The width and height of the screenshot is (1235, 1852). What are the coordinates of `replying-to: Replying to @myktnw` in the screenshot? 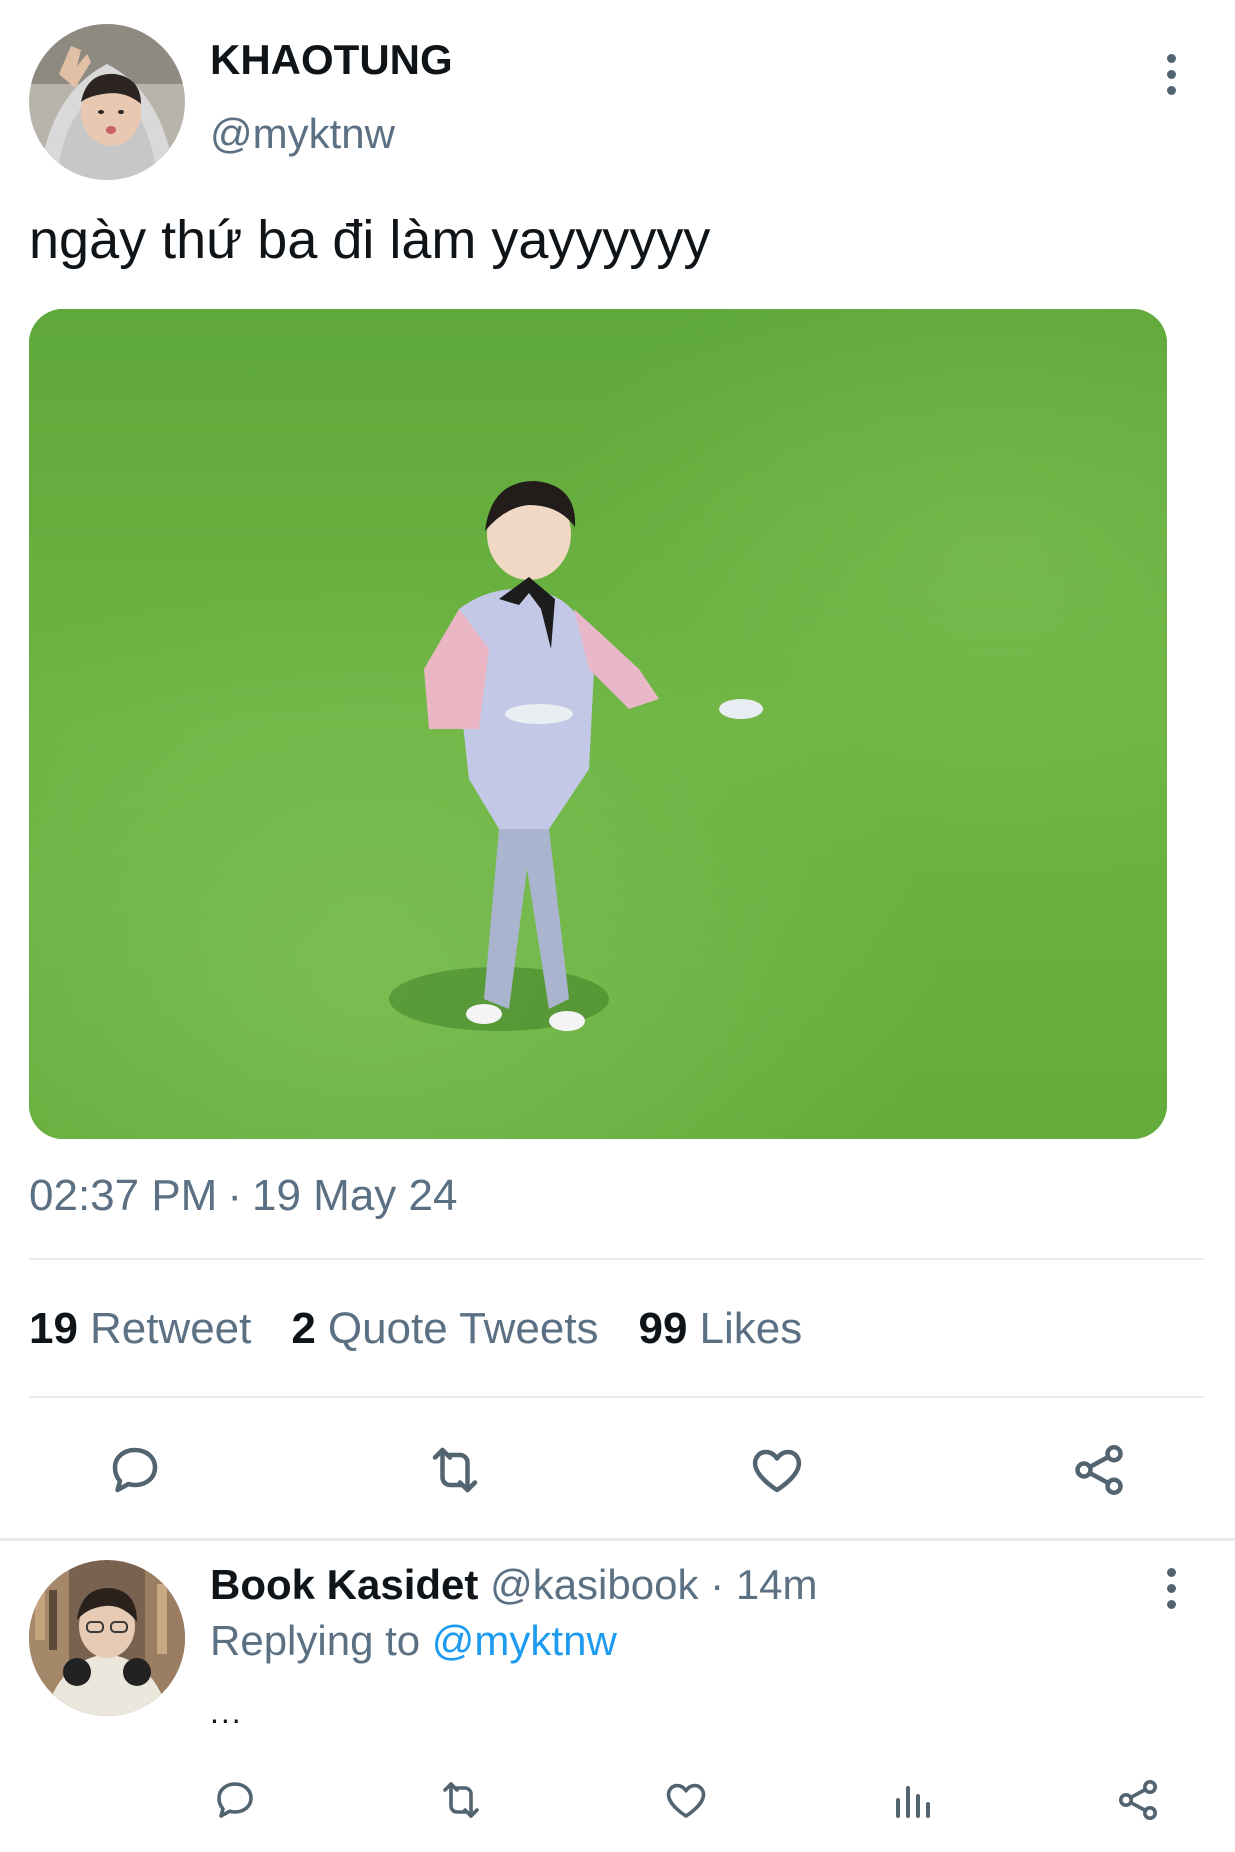 It's located at (413, 1641).